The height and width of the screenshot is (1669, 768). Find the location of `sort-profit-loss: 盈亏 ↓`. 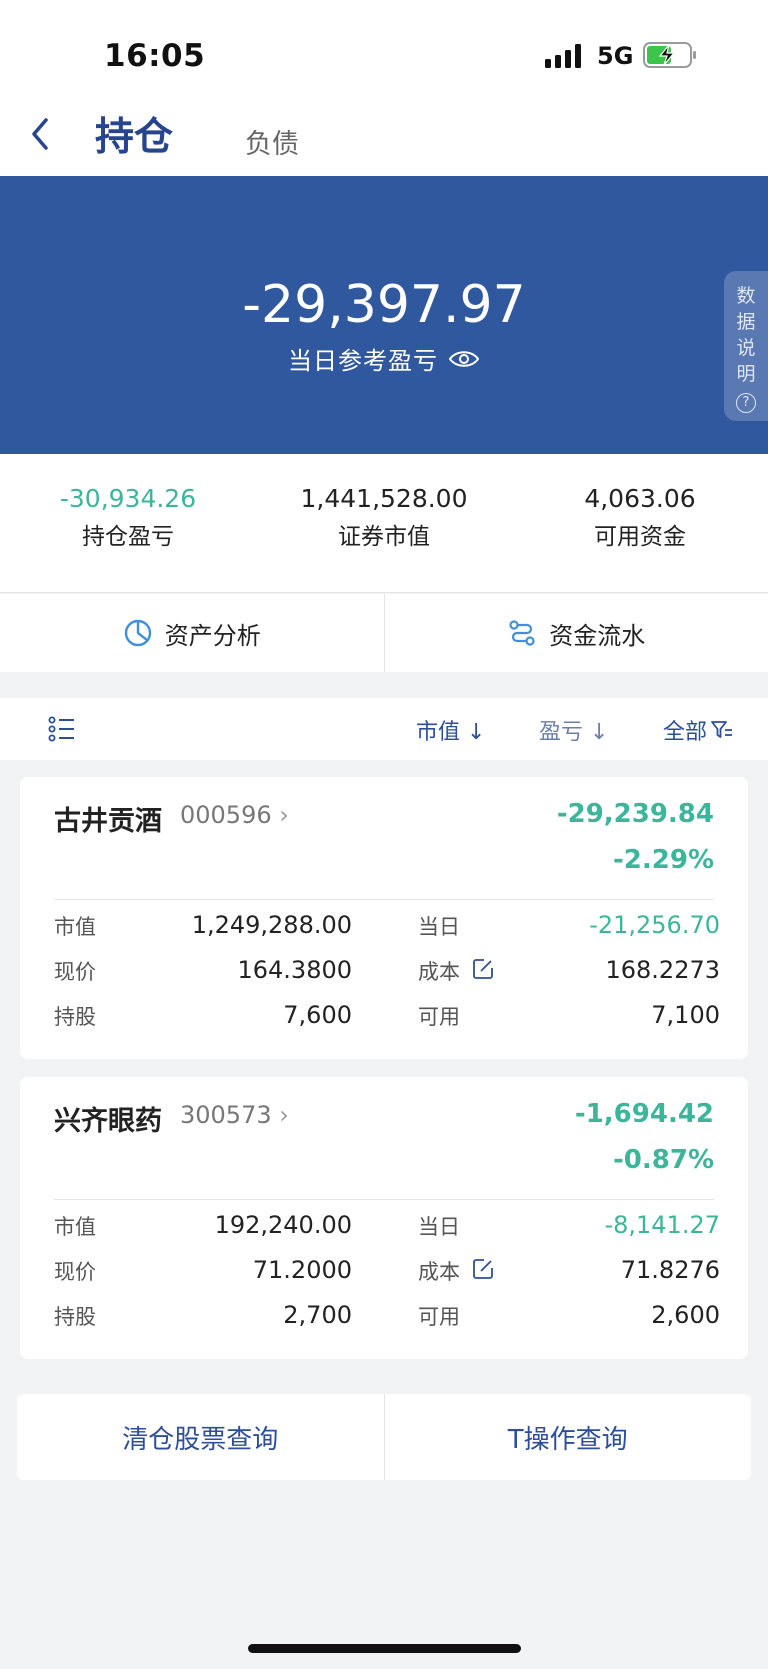

sort-profit-loss: 盈亏 ↓ is located at coordinates (573, 730).